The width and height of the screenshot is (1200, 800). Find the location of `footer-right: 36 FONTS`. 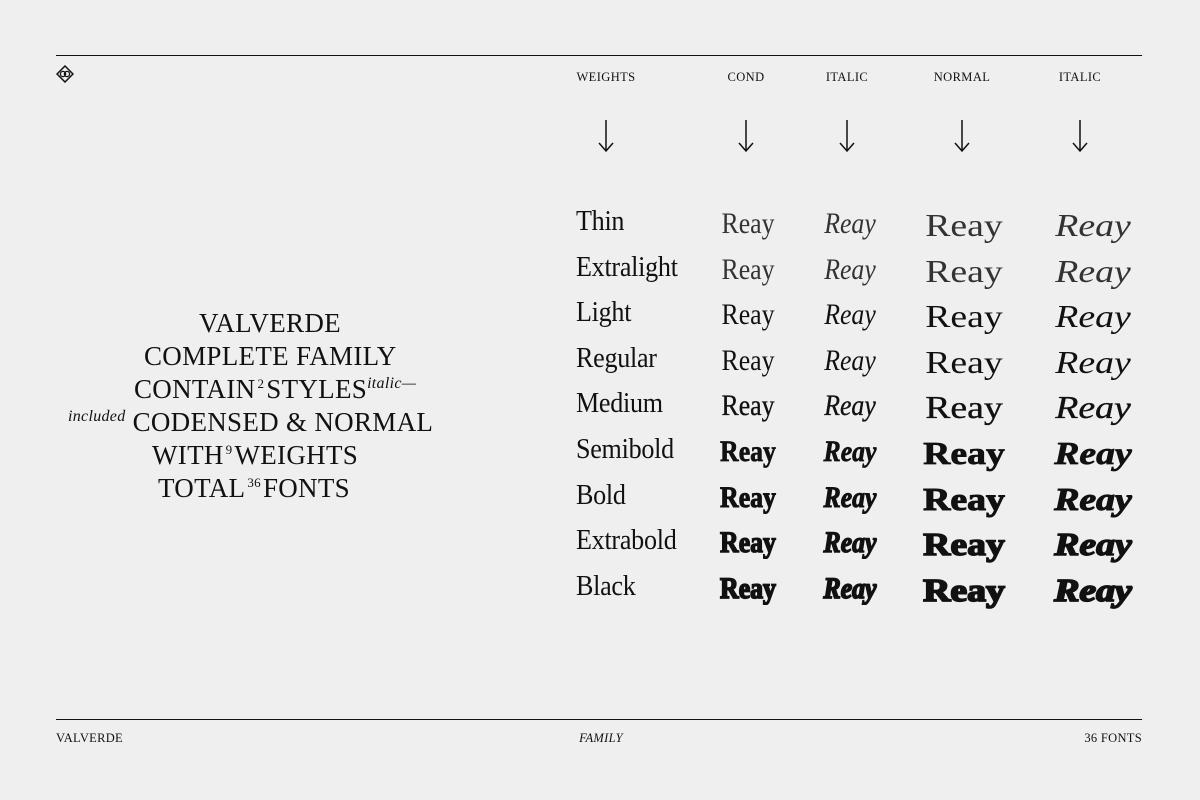

footer-right: 36 FONTS is located at coordinates (1113, 738).